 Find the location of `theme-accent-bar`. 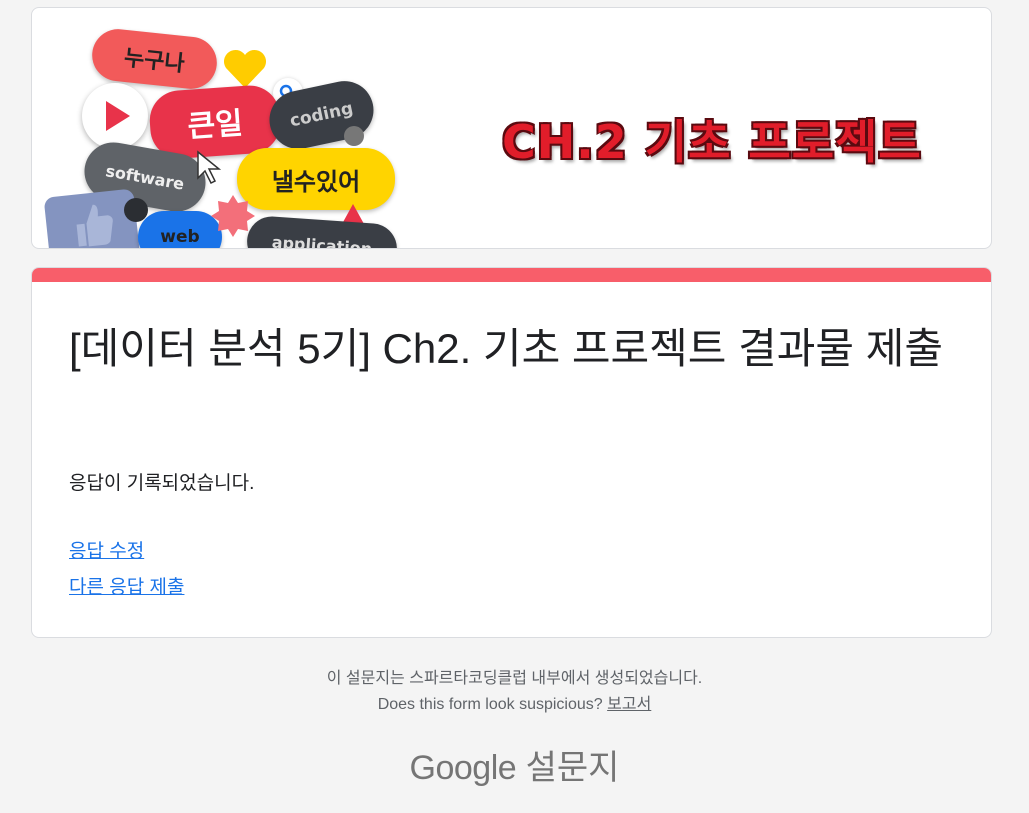

theme-accent-bar is located at coordinates (511, 275).